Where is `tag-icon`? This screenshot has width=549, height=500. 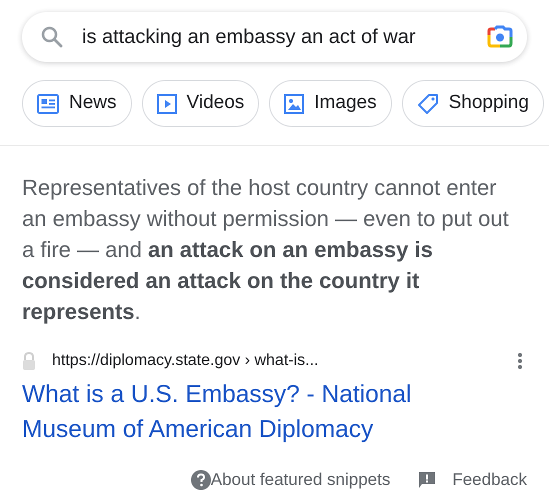
tag-icon is located at coordinates (427, 103).